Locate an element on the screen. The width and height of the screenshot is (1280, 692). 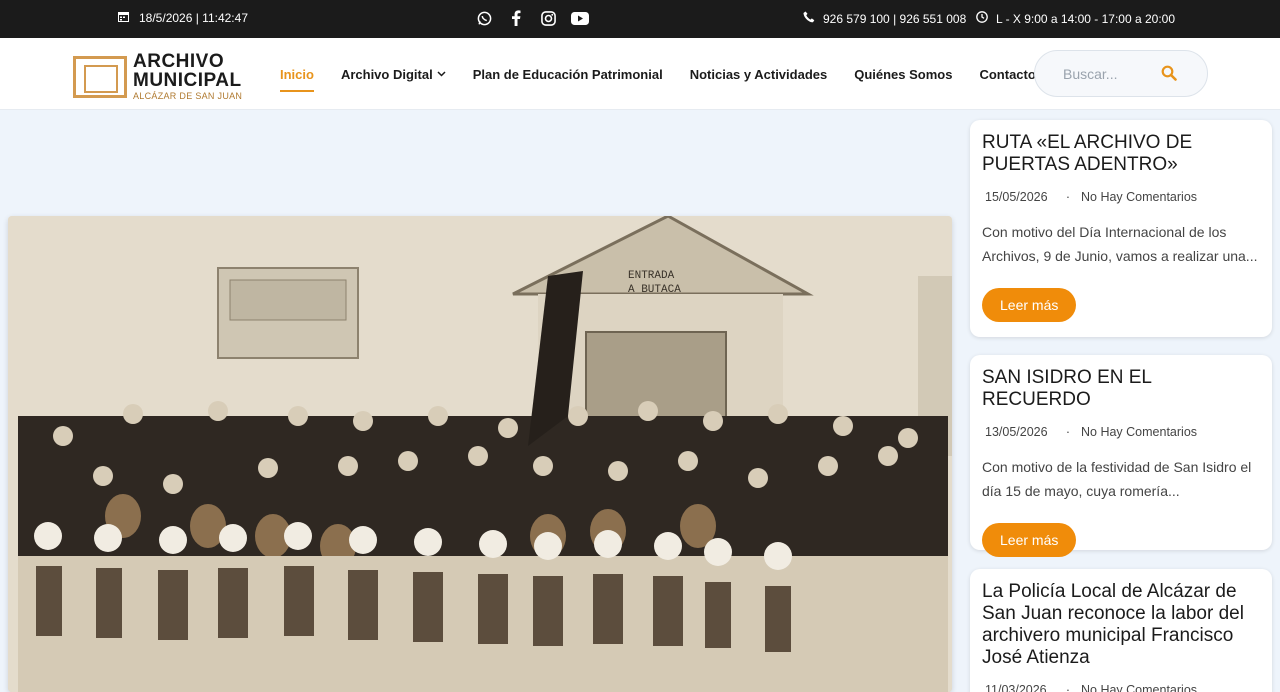
nav-item-label: Plan de Educación Patrimonial is located at coordinates (567, 74).